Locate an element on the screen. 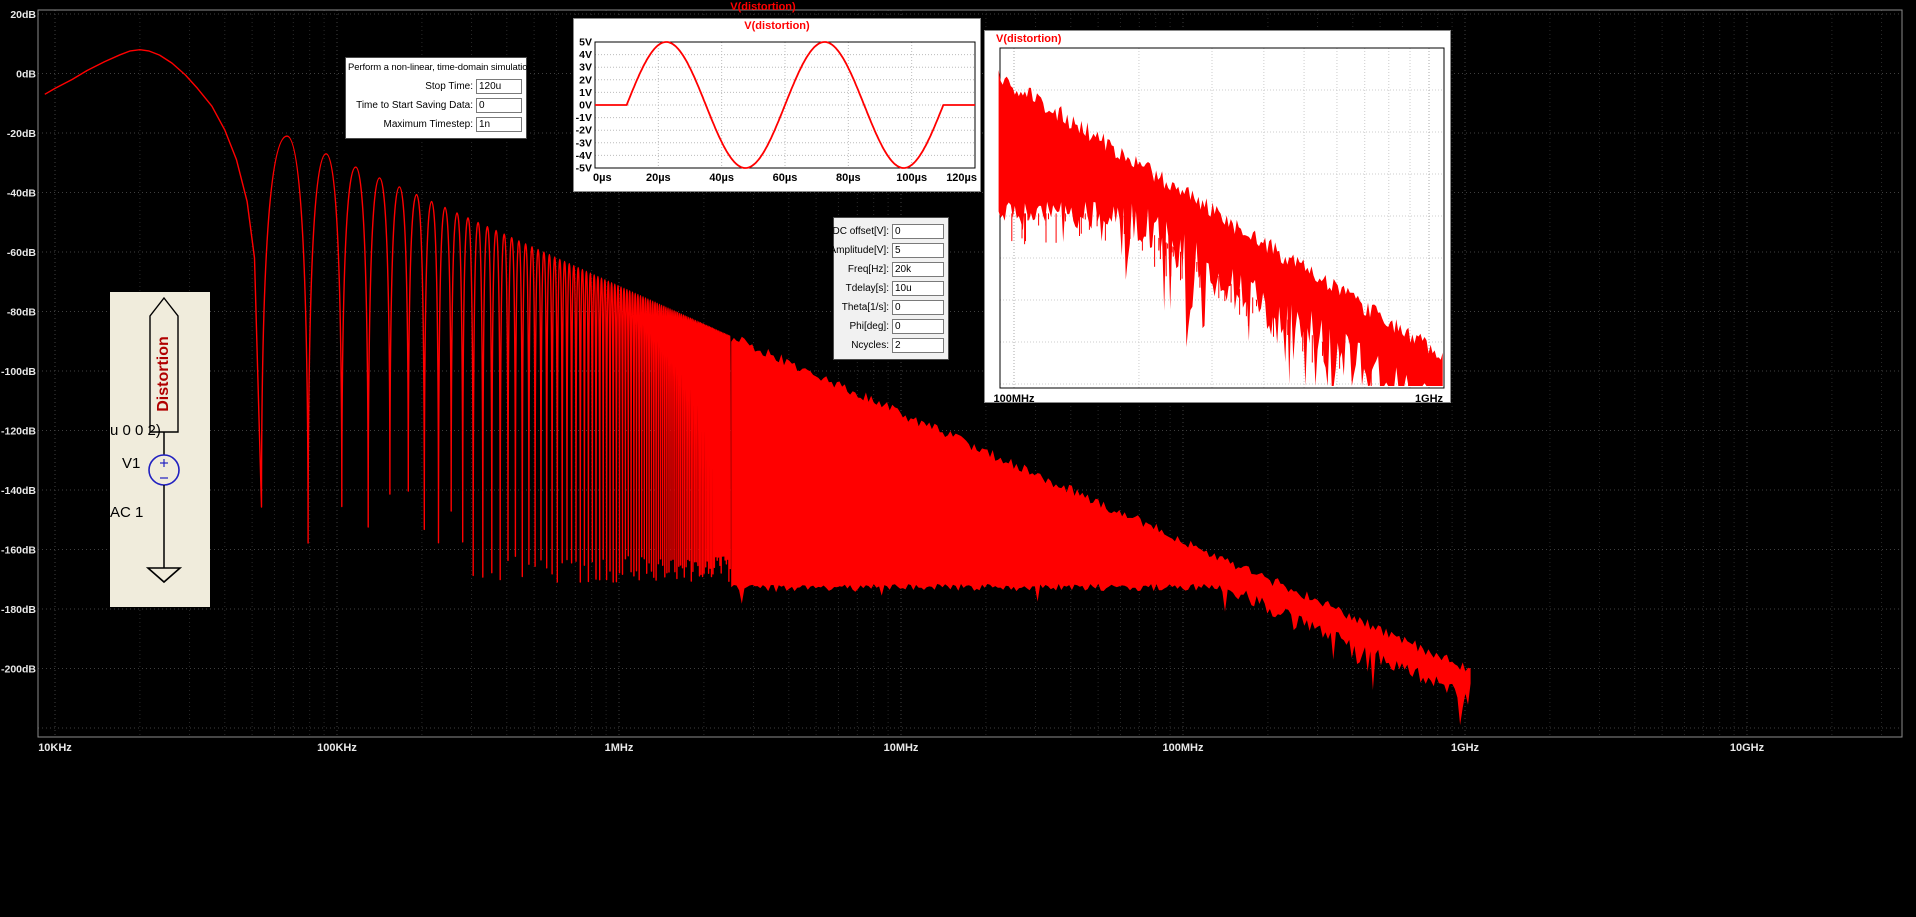  time-x-axis-labels: 0µs 20µs 40µs 60µs 80µs 100µs 120µs is located at coordinates (785, 178).